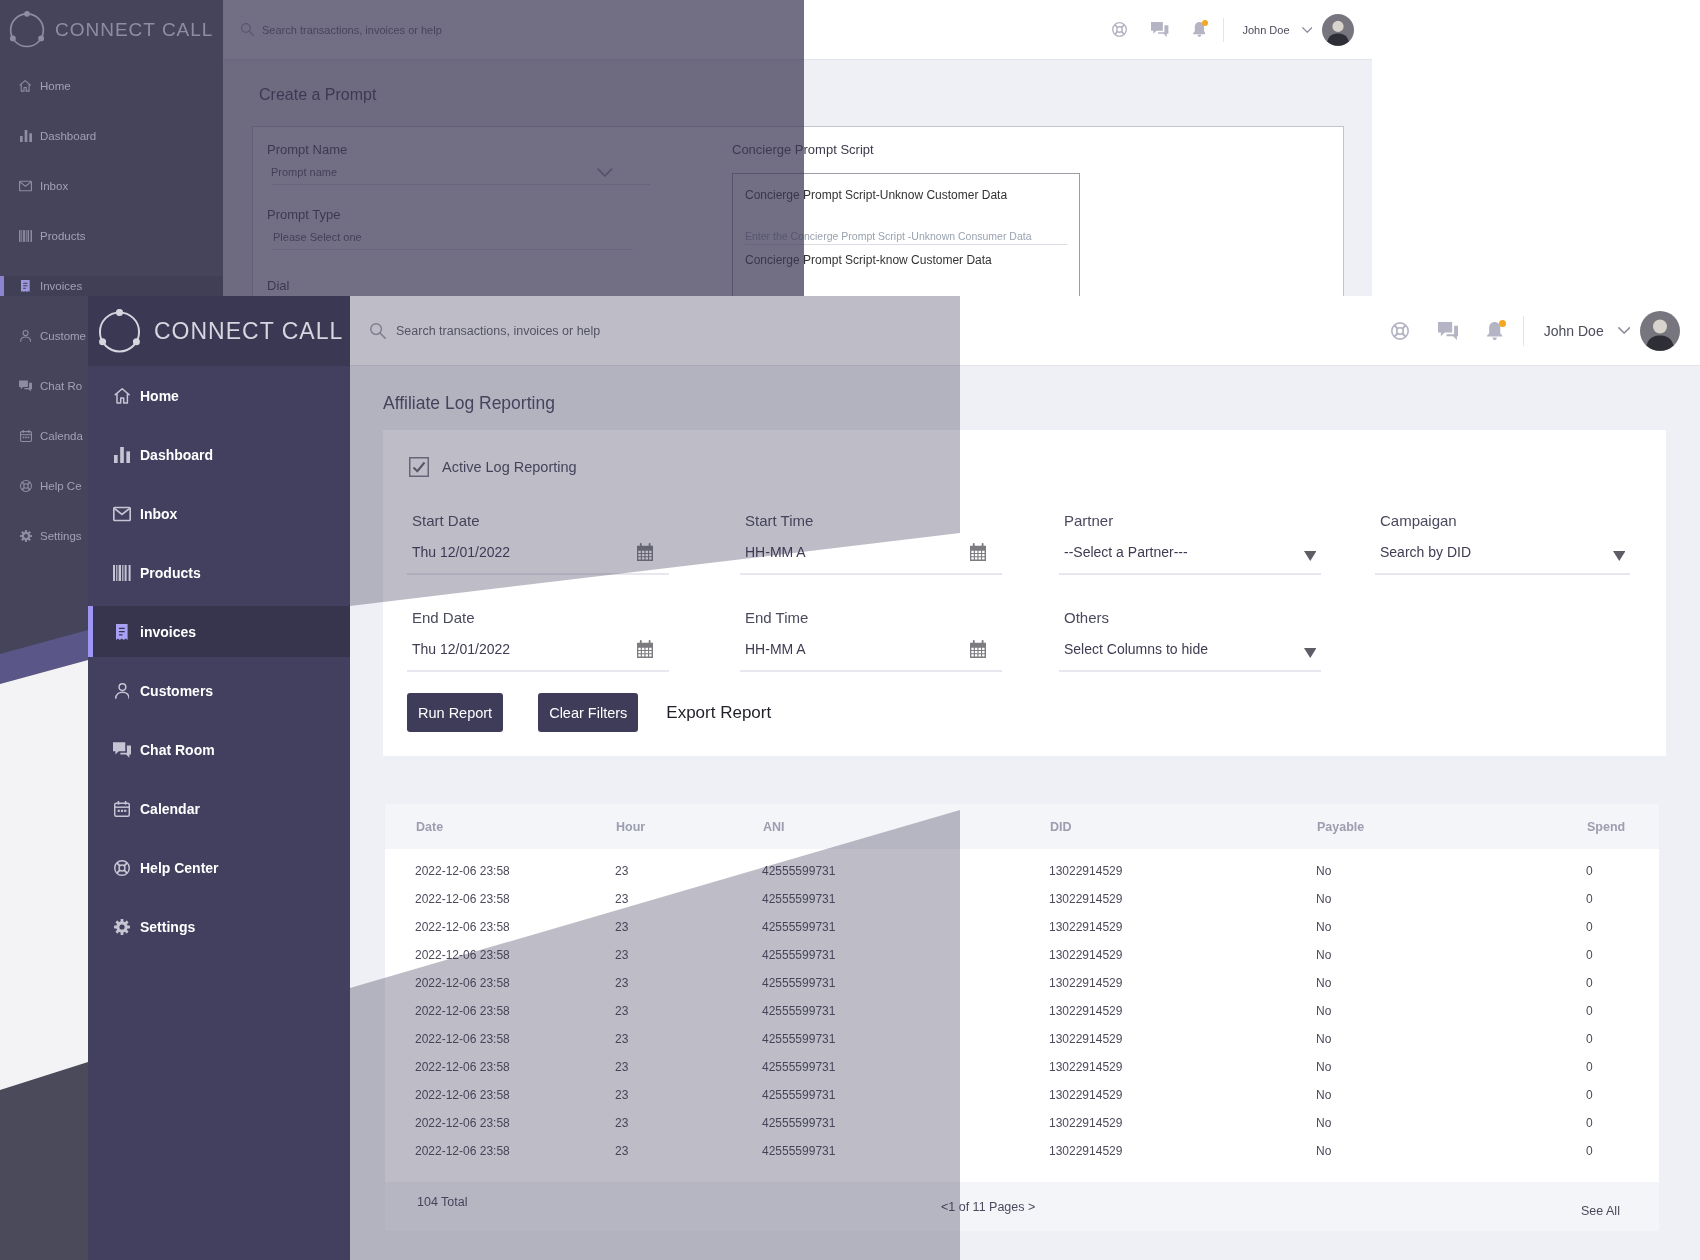  What do you see at coordinates (219, 631) in the screenshot?
I see `sidebar-item: invoices` at bounding box center [219, 631].